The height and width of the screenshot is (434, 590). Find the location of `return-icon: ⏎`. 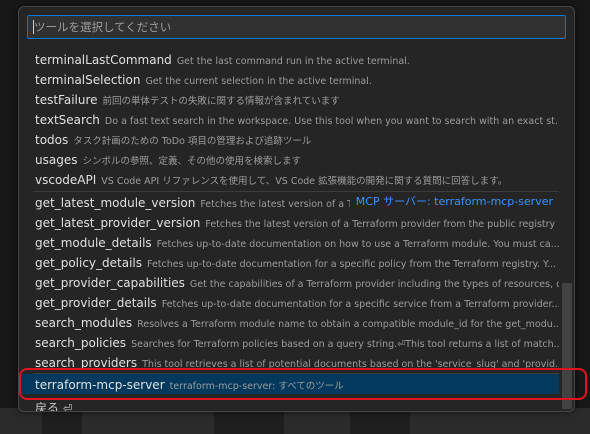

return-icon: ⏎ is located at coordinates (68, 407).